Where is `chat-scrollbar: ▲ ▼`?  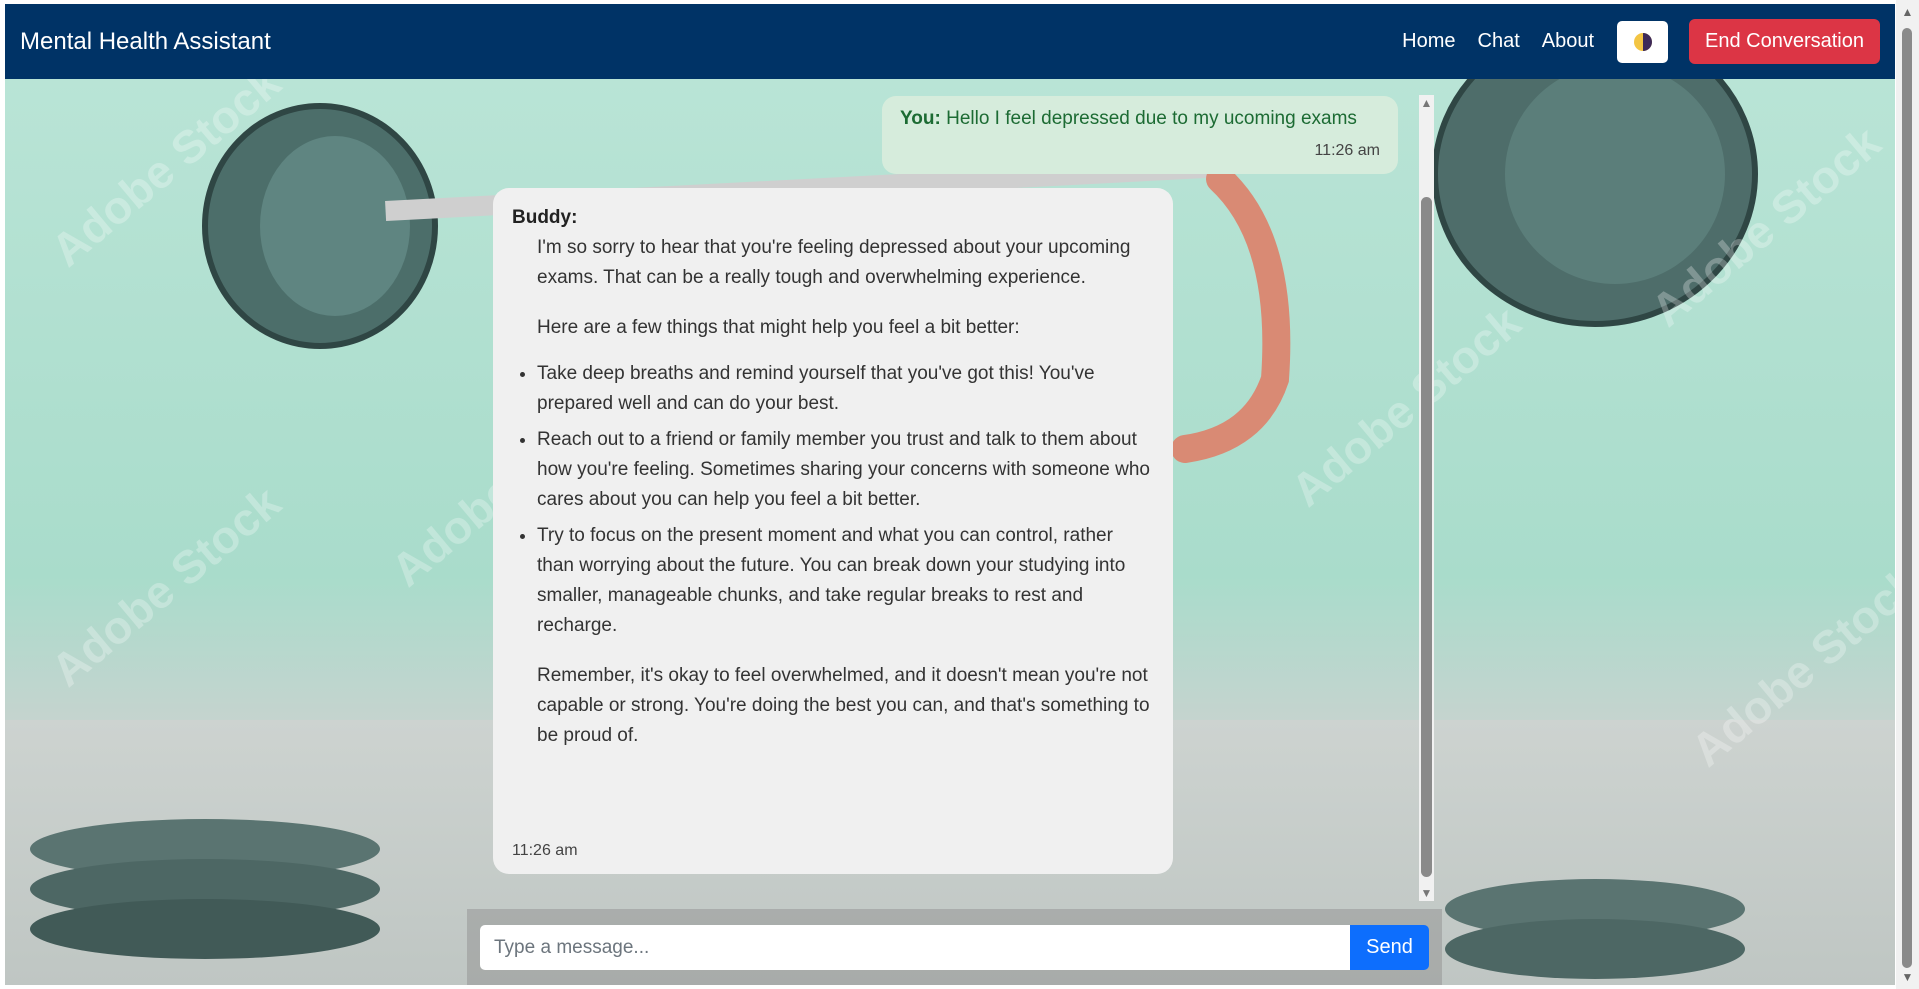
chat-scrollbar: ▲ ▼ is located at coordinates (1426, 498).